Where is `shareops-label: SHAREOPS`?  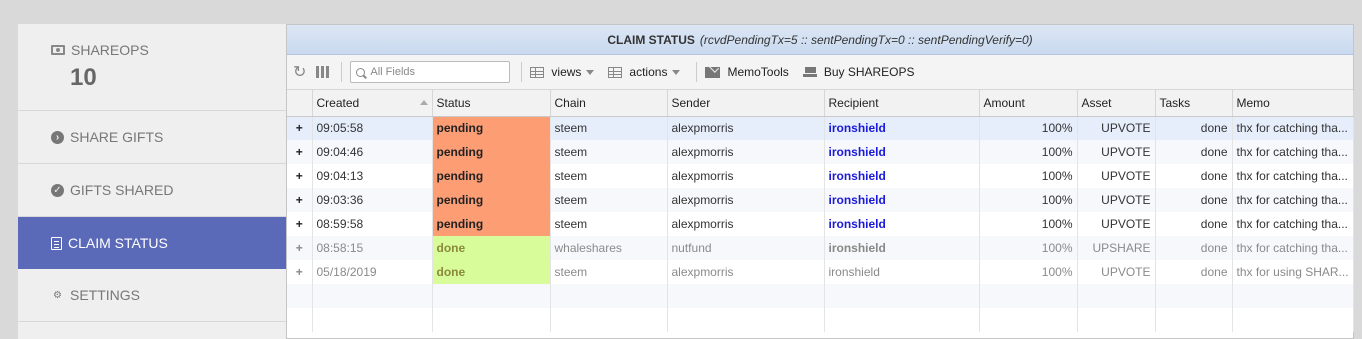
shareops-label: SHAREOPS is located at coordinates (110, 50).